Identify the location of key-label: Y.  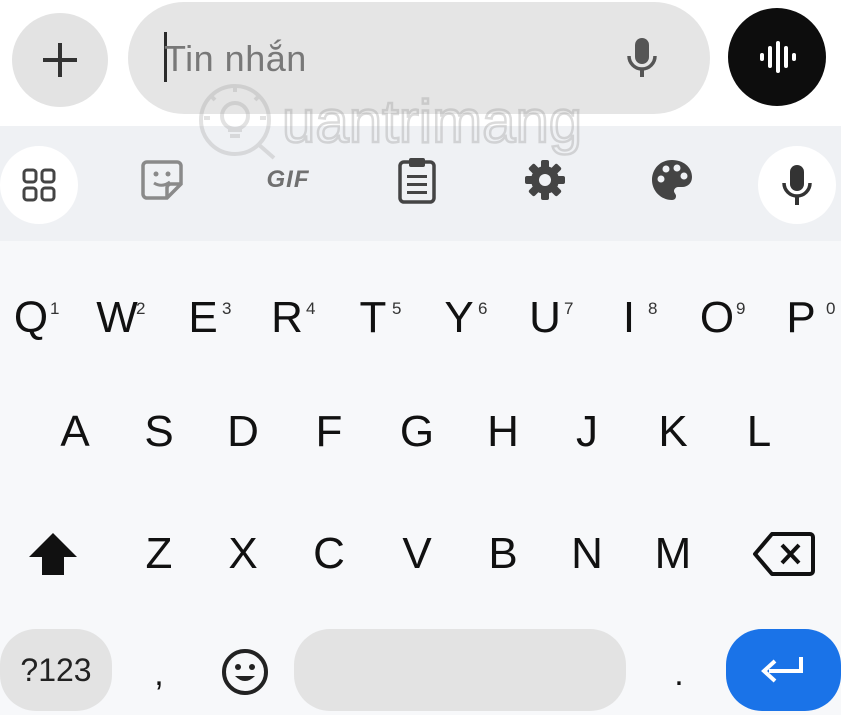
(459, 317).